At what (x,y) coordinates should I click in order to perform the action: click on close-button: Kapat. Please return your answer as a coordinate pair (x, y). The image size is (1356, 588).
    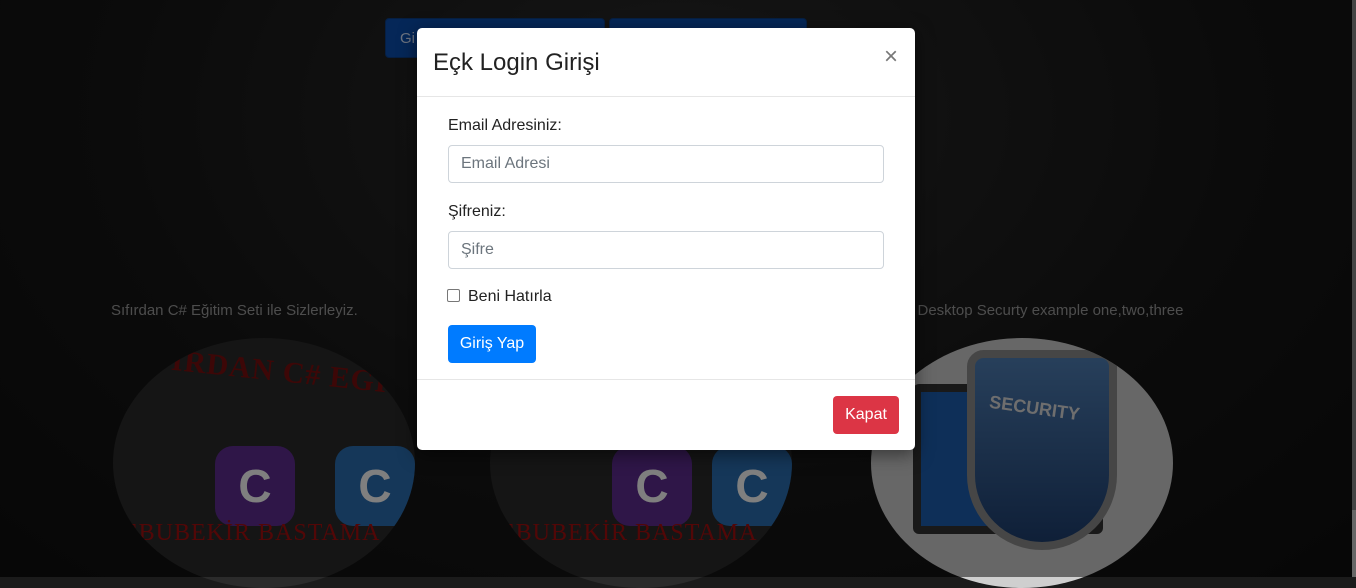
    Looking at the image, I should click on (866, 415).